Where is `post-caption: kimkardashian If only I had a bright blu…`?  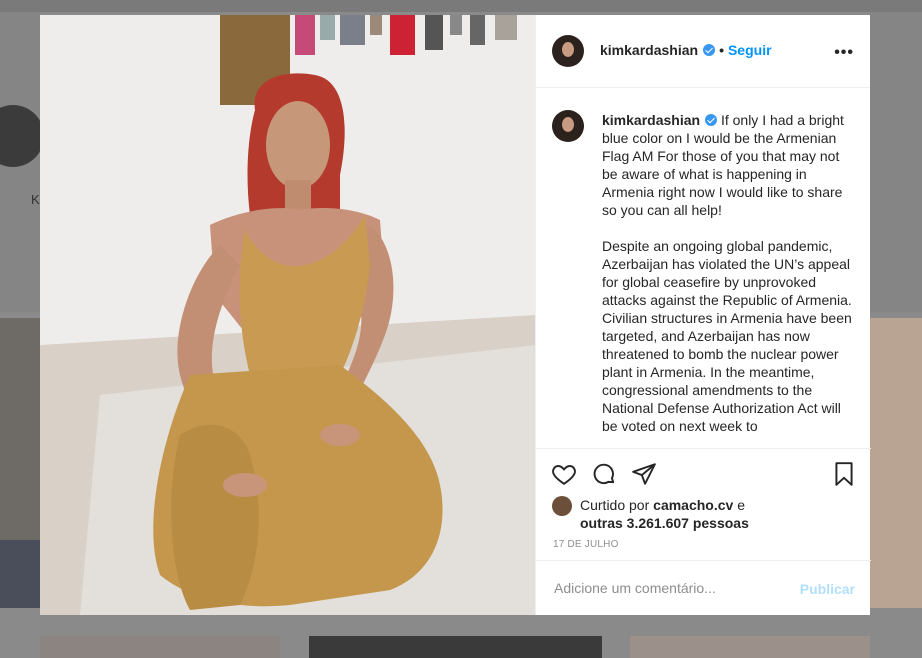 post-caption: kimkardashian If only I had a bright blu… is located at coordinates (727, 279).